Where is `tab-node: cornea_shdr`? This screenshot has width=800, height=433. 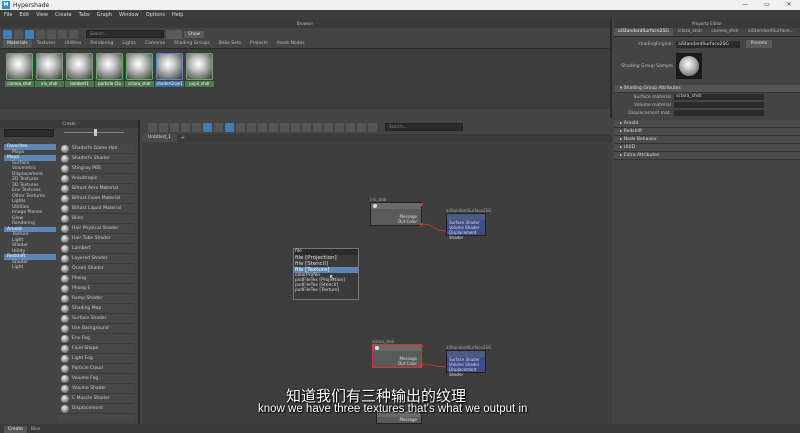
tab-node: cornea_shdr is located at coordinates (725, 32).